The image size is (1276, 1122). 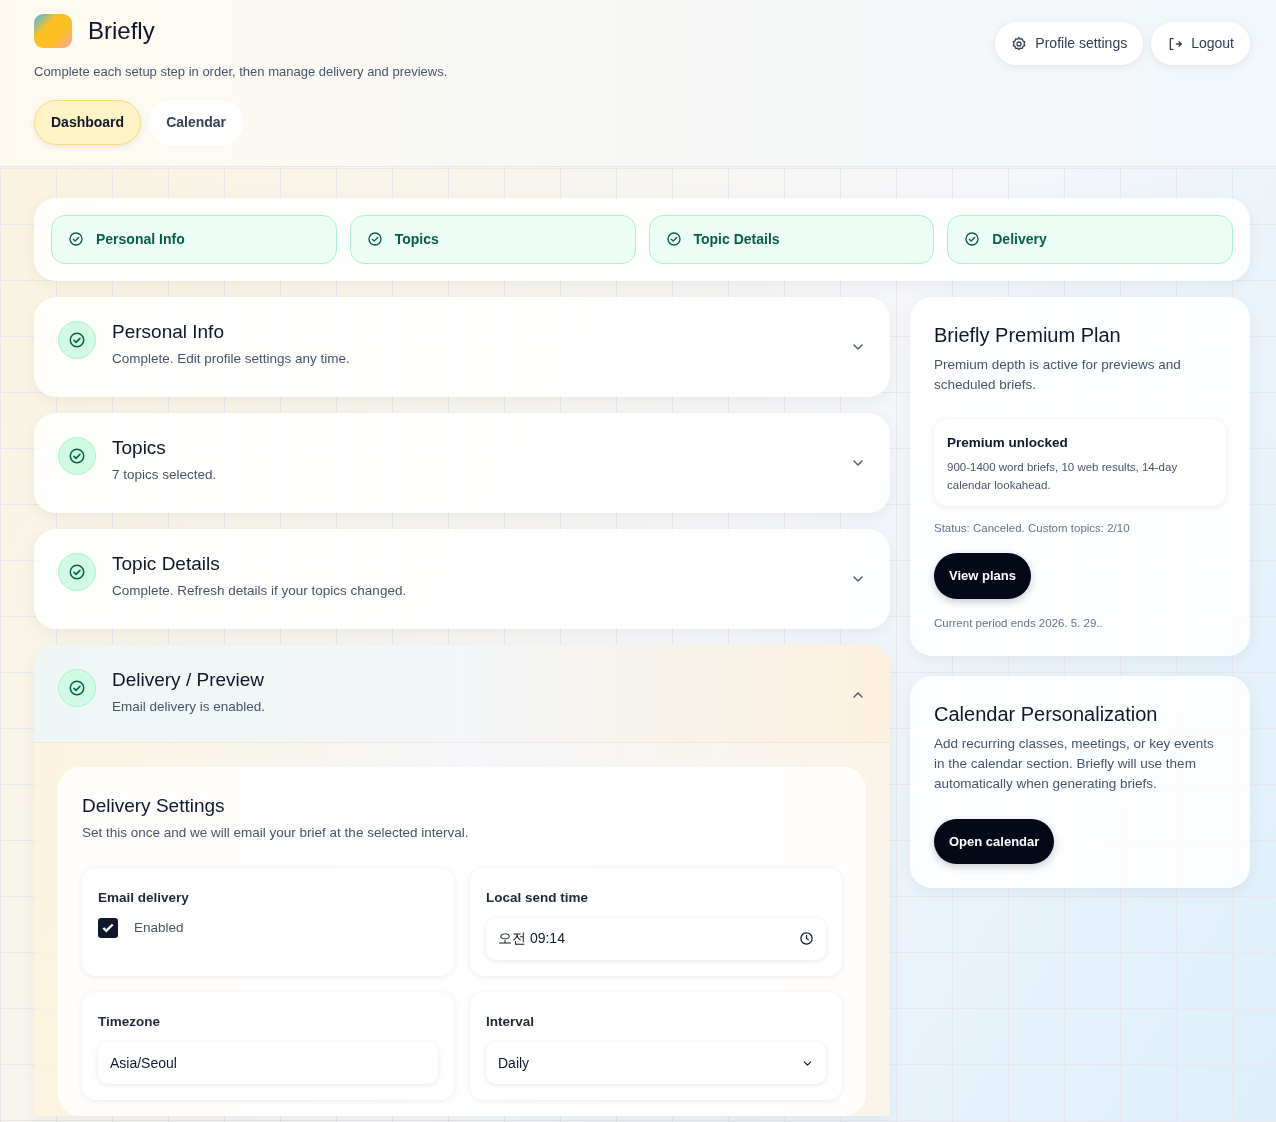 What do you see at coordinates (656, 939) in the screenshot?
I see `time-field: 오전 09:14` at bounding box center [656, 939].